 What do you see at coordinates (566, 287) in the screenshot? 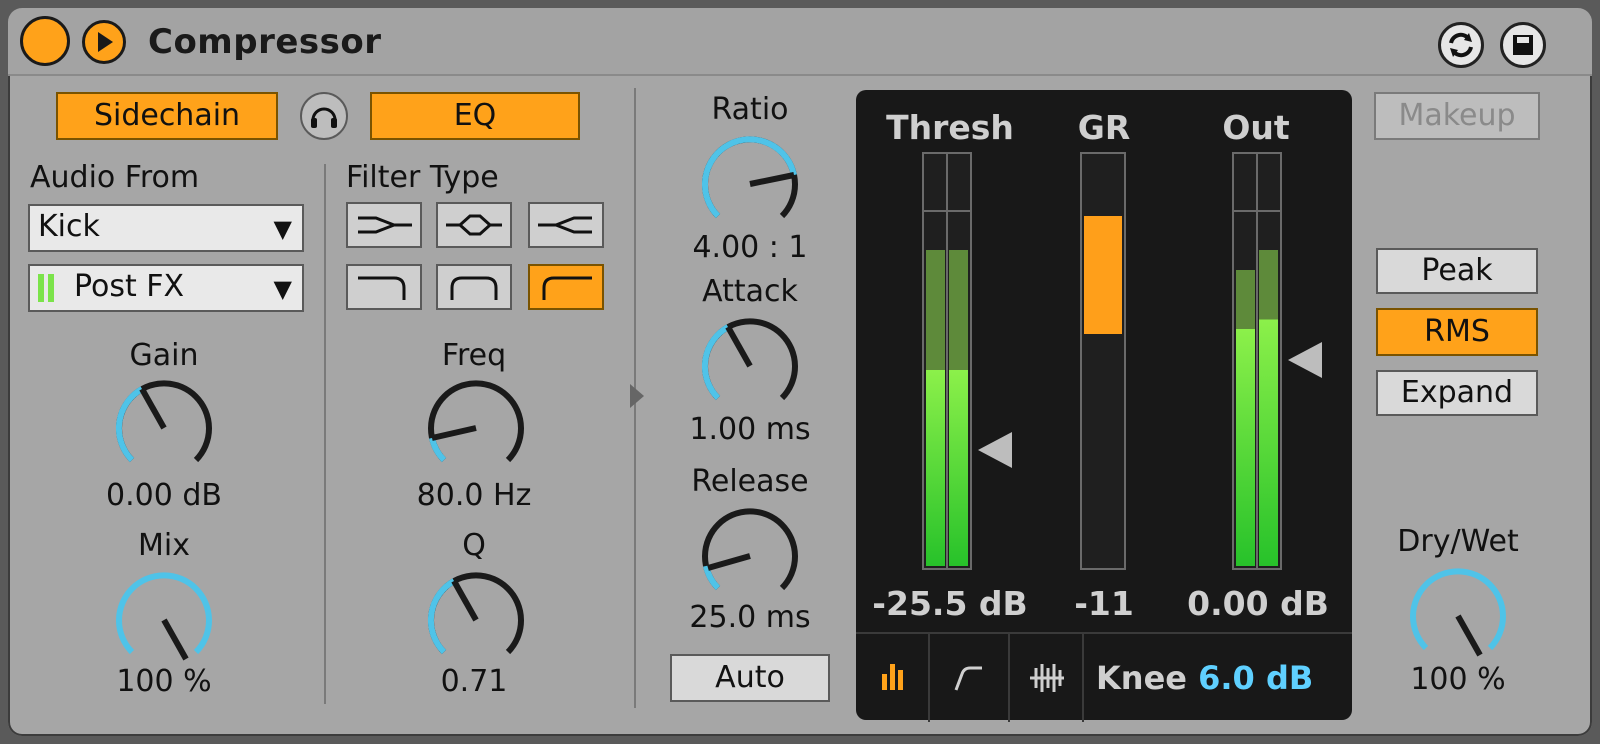
I see `filter-highpass-button` at bounding box center [566, 287].